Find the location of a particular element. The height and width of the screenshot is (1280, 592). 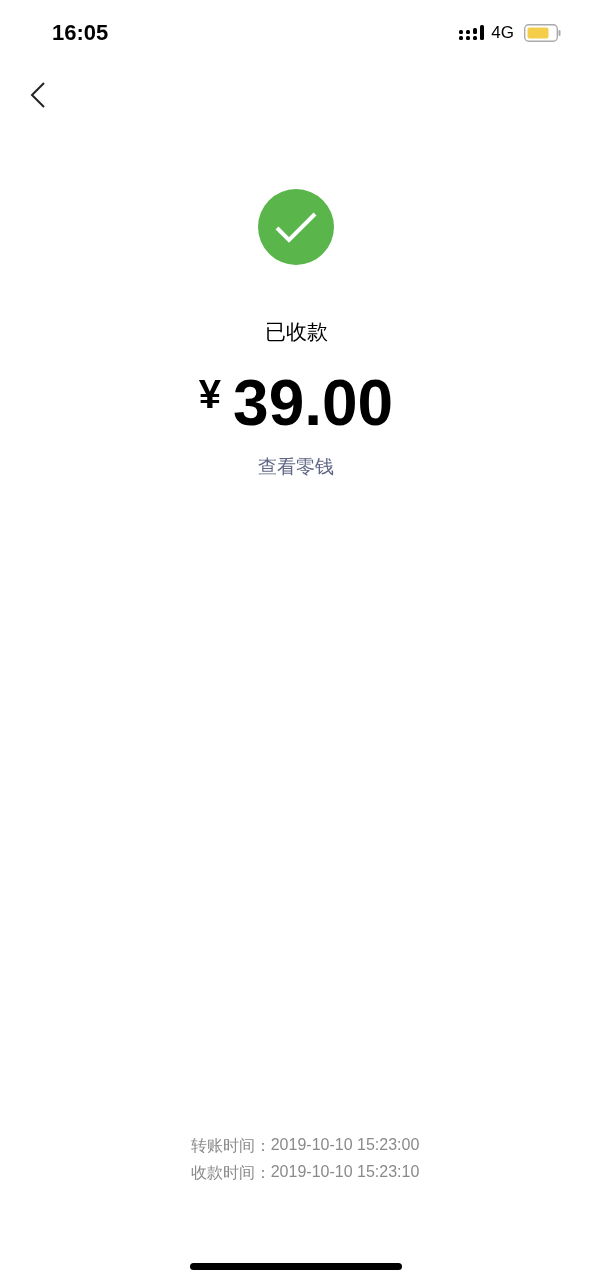

view-balance-link: 查看零钱 is located at coordinates (296, 467).